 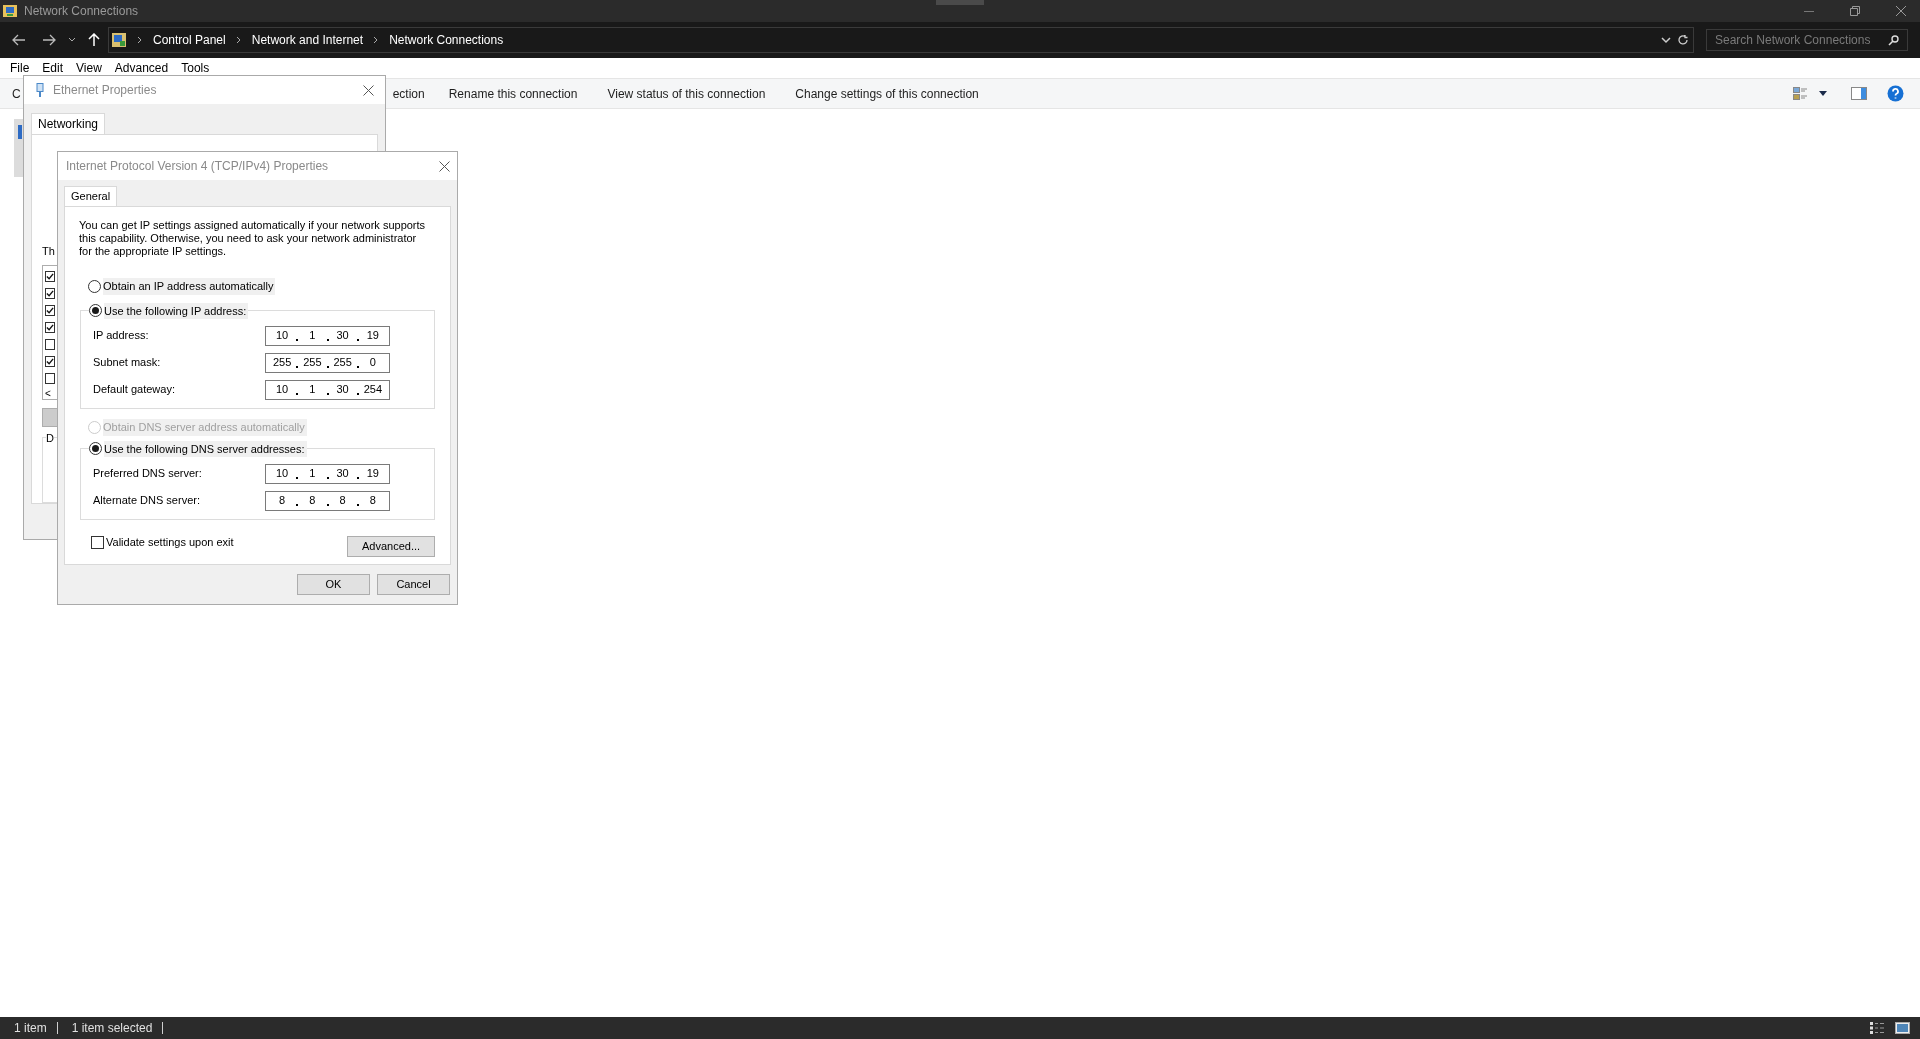 What do you see at coordinates (134, 390) in the screenshot?
I see `field-label: Default gateway:` at bounding box center [134, 390].